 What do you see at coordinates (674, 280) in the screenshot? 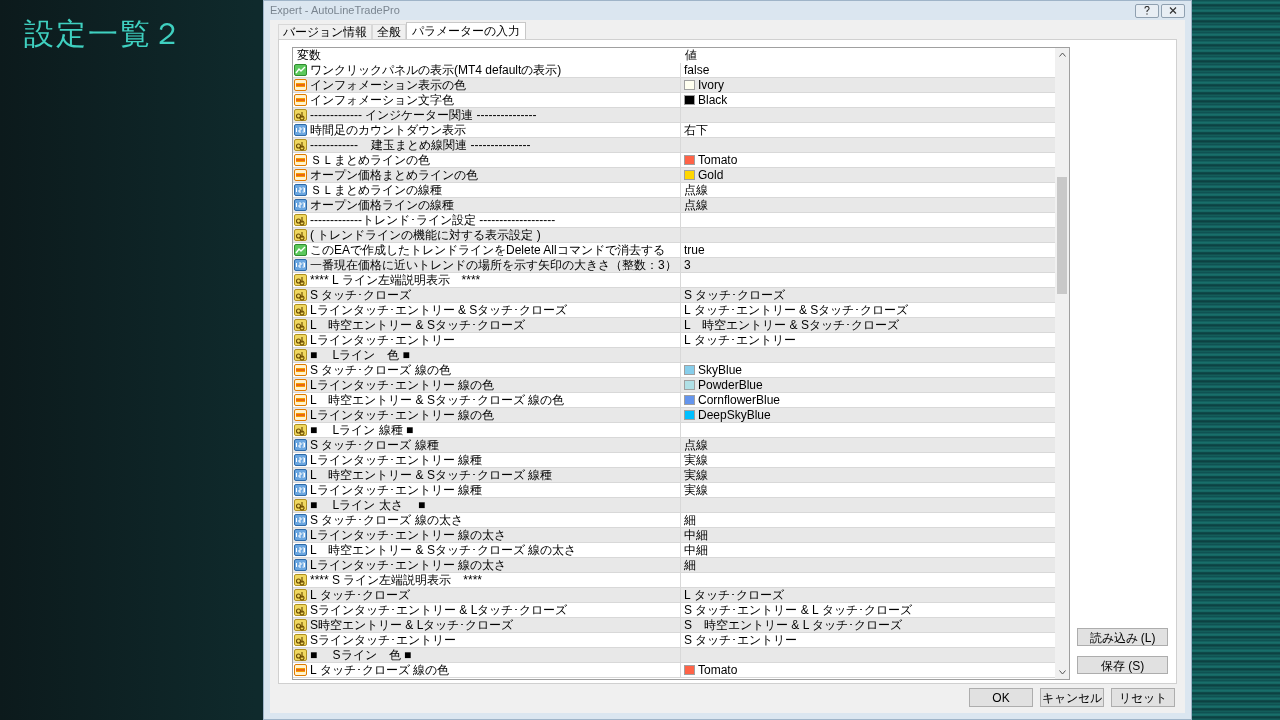
I see `parameter-row: **** L ライン左端説明表示 ****` at bounding box center [674, 280].